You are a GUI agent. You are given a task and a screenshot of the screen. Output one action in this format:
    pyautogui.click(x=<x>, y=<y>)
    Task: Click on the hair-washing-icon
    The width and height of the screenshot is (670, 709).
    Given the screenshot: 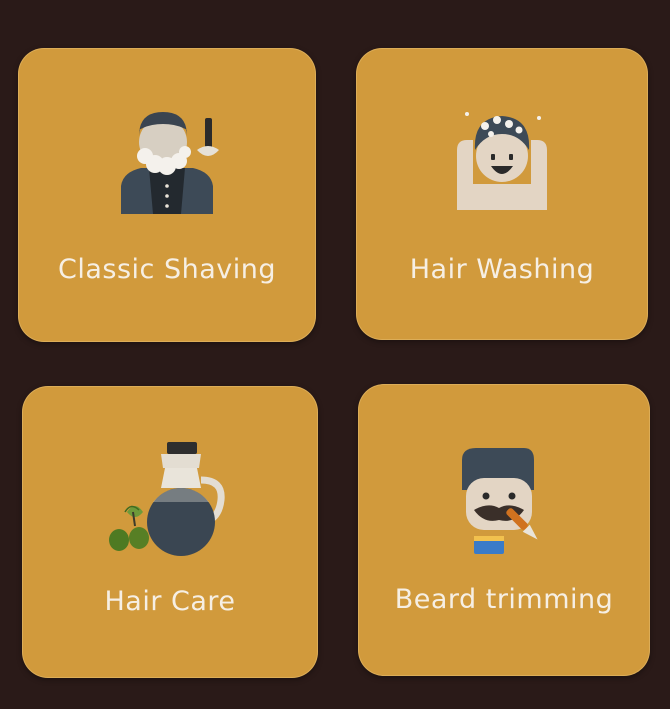 What is the action you would take?
    pyautogui.click(x=502, y=161)
    